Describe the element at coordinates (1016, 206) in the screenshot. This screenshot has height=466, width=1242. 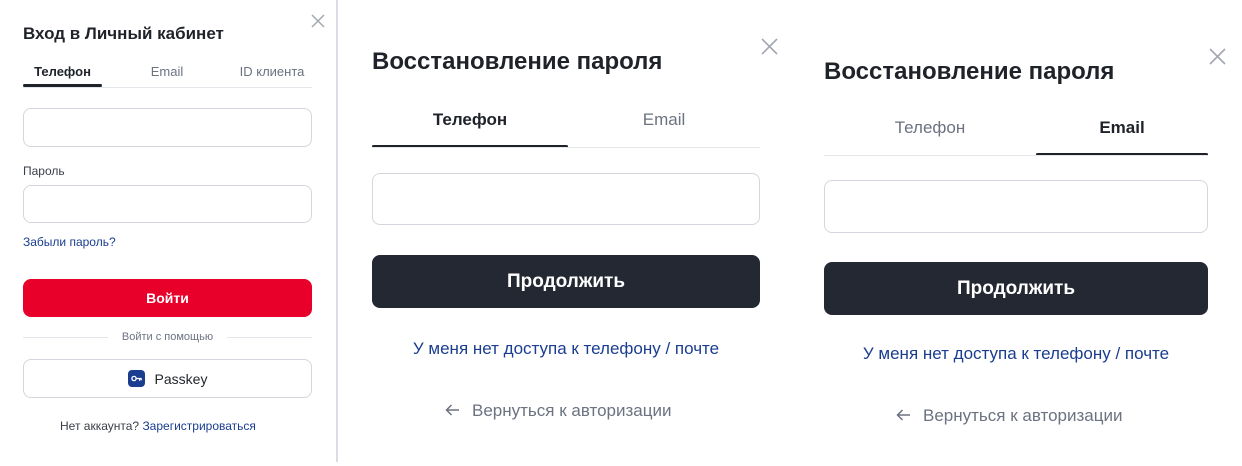
I see `email-input` at that location.